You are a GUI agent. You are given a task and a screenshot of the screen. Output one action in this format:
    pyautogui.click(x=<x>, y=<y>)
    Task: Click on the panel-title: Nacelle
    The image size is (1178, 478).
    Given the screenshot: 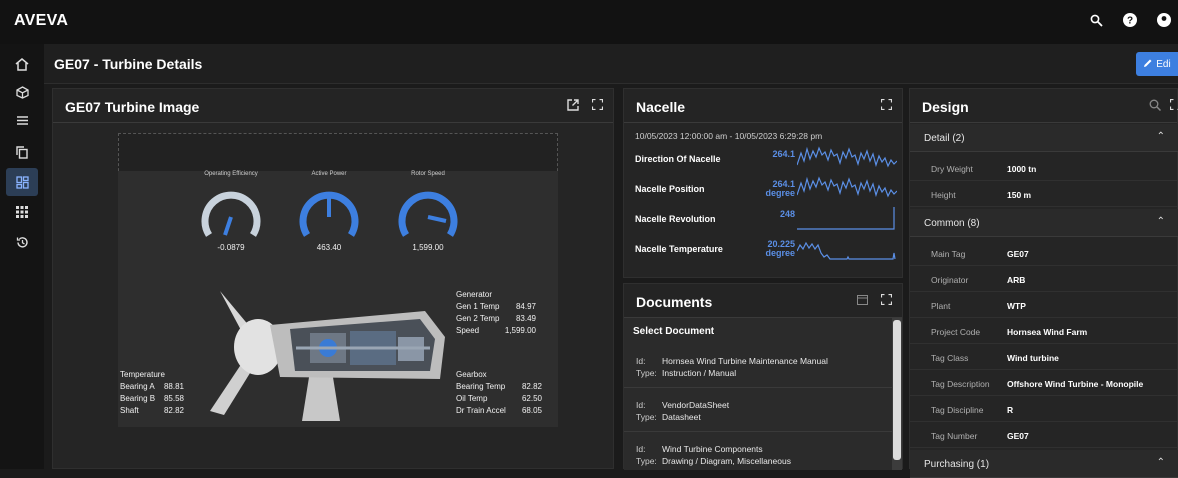 What is the action you would take?
    pyautogui.click(x=661, y=107)
    